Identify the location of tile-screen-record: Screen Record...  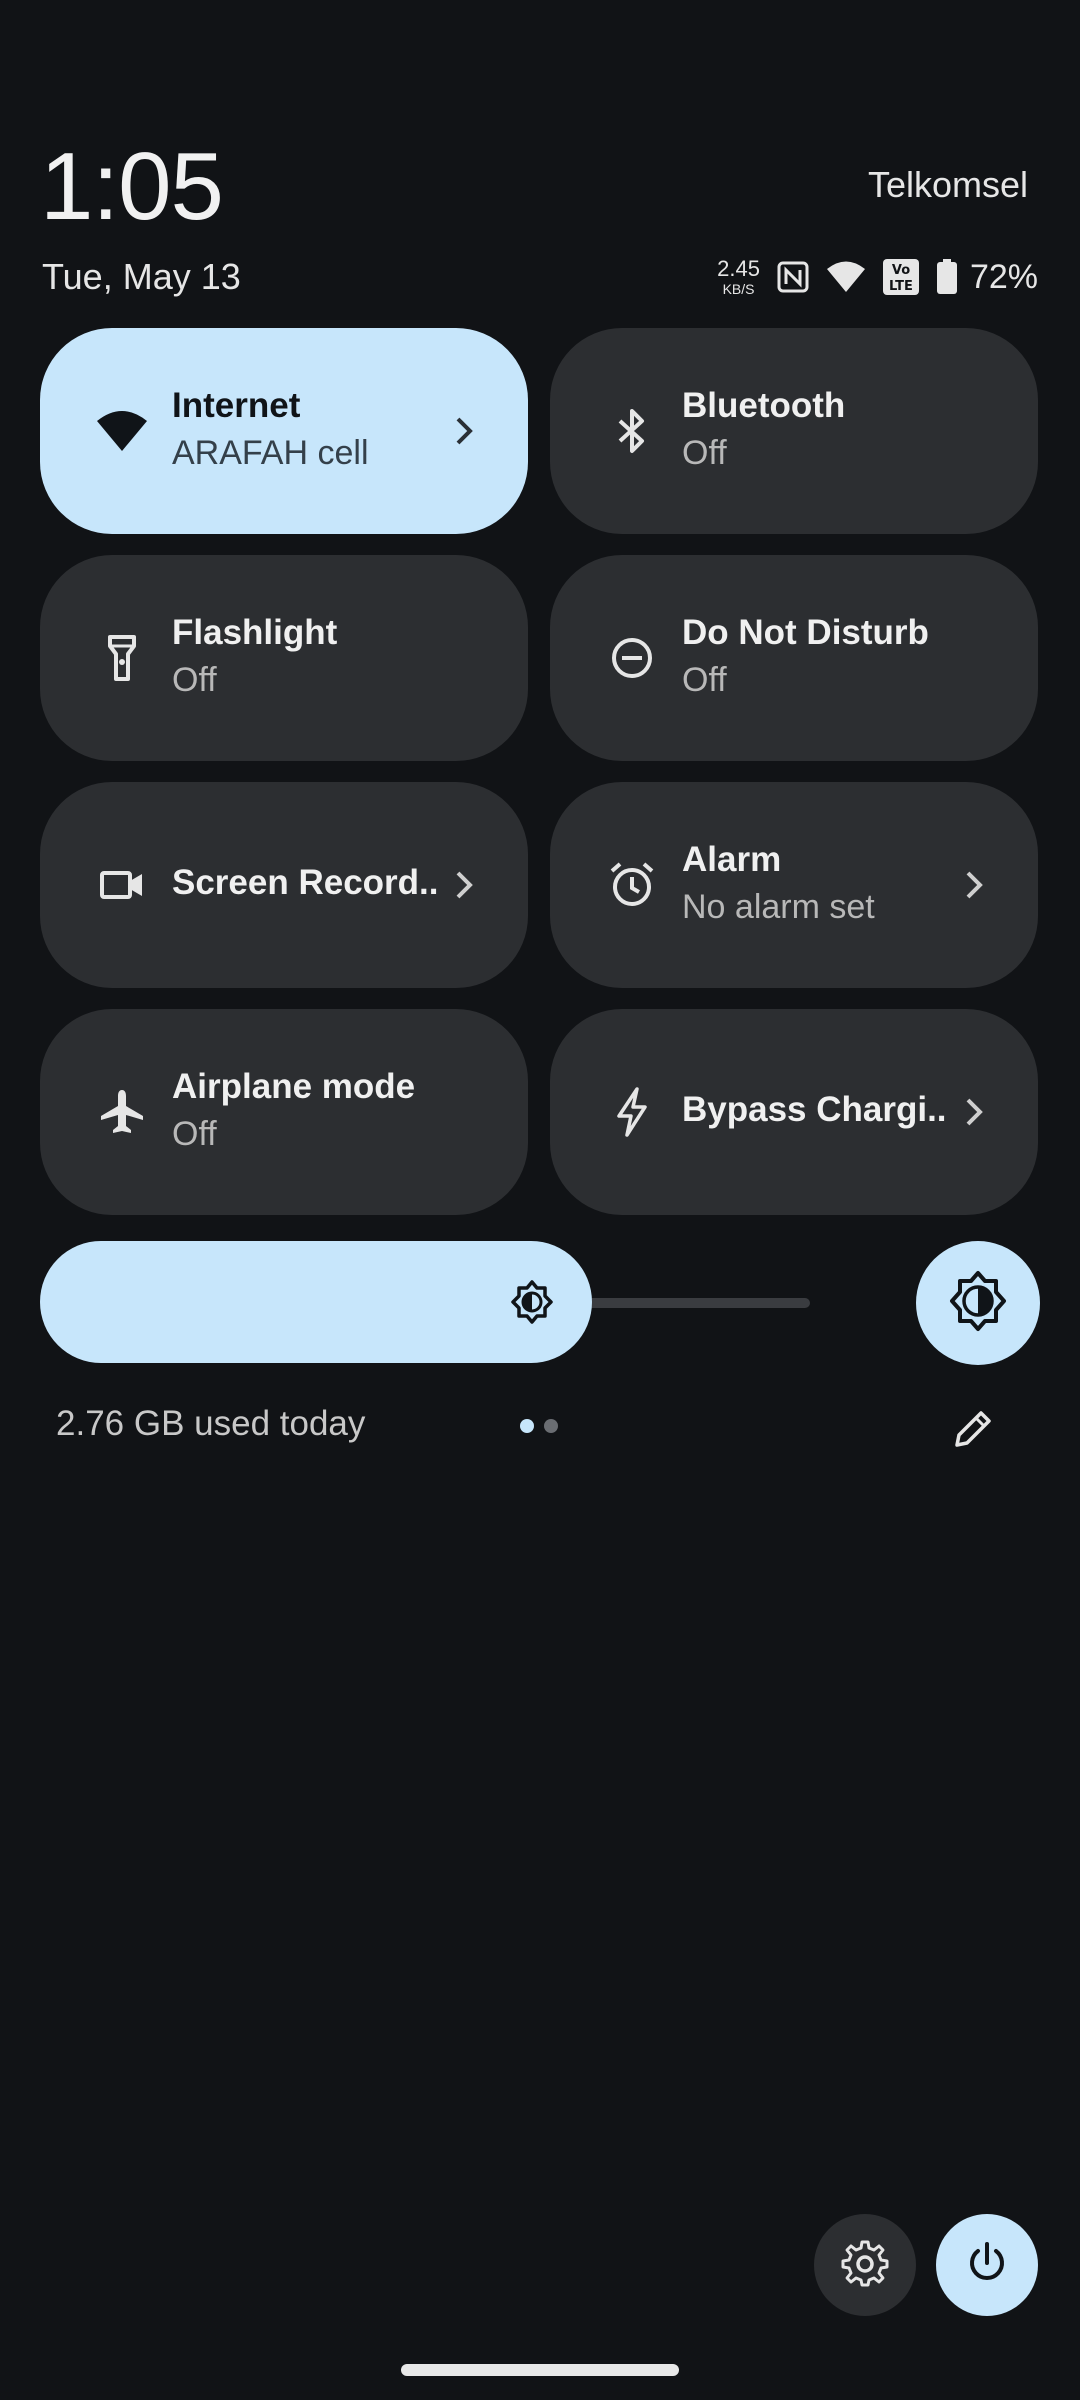
(284, 885).